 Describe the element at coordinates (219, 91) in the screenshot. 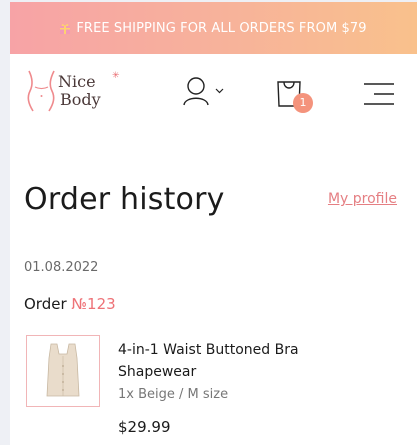

I see `chevron-down-icon` at that location.